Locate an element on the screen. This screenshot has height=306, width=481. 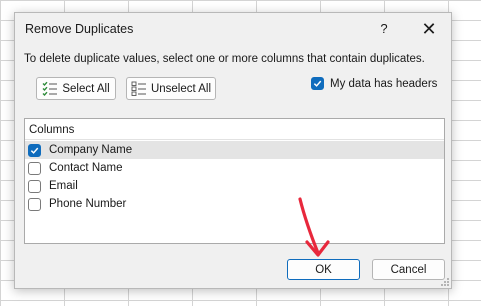
select-all-button: Select All is located at coordinates (76, 88).